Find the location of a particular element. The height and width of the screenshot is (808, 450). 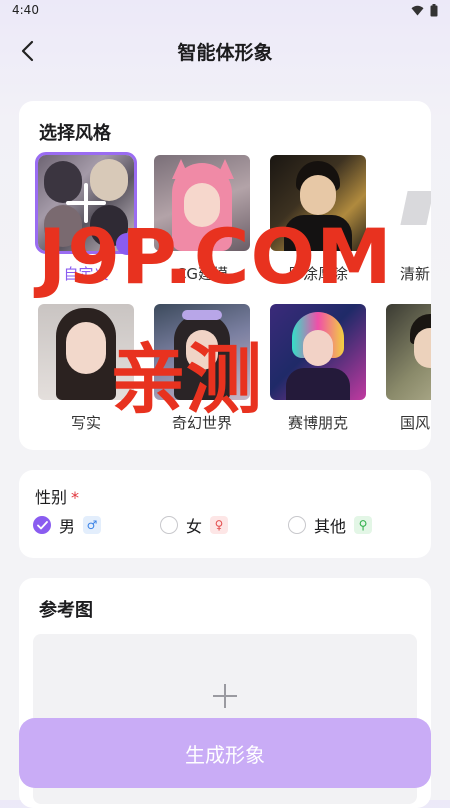

male-icon: ♂ is located at coordinates (92, 525).